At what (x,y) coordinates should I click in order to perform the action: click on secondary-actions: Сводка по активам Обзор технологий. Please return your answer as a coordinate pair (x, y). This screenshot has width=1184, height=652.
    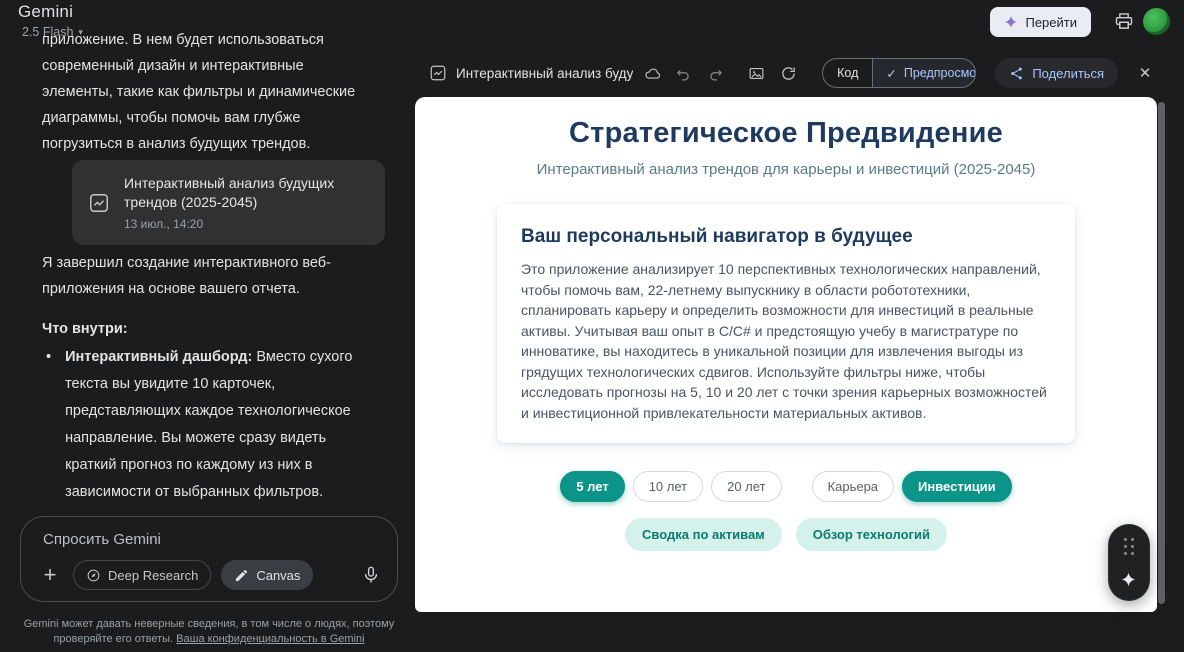
    Looking at the image, I should click on (786, 534).